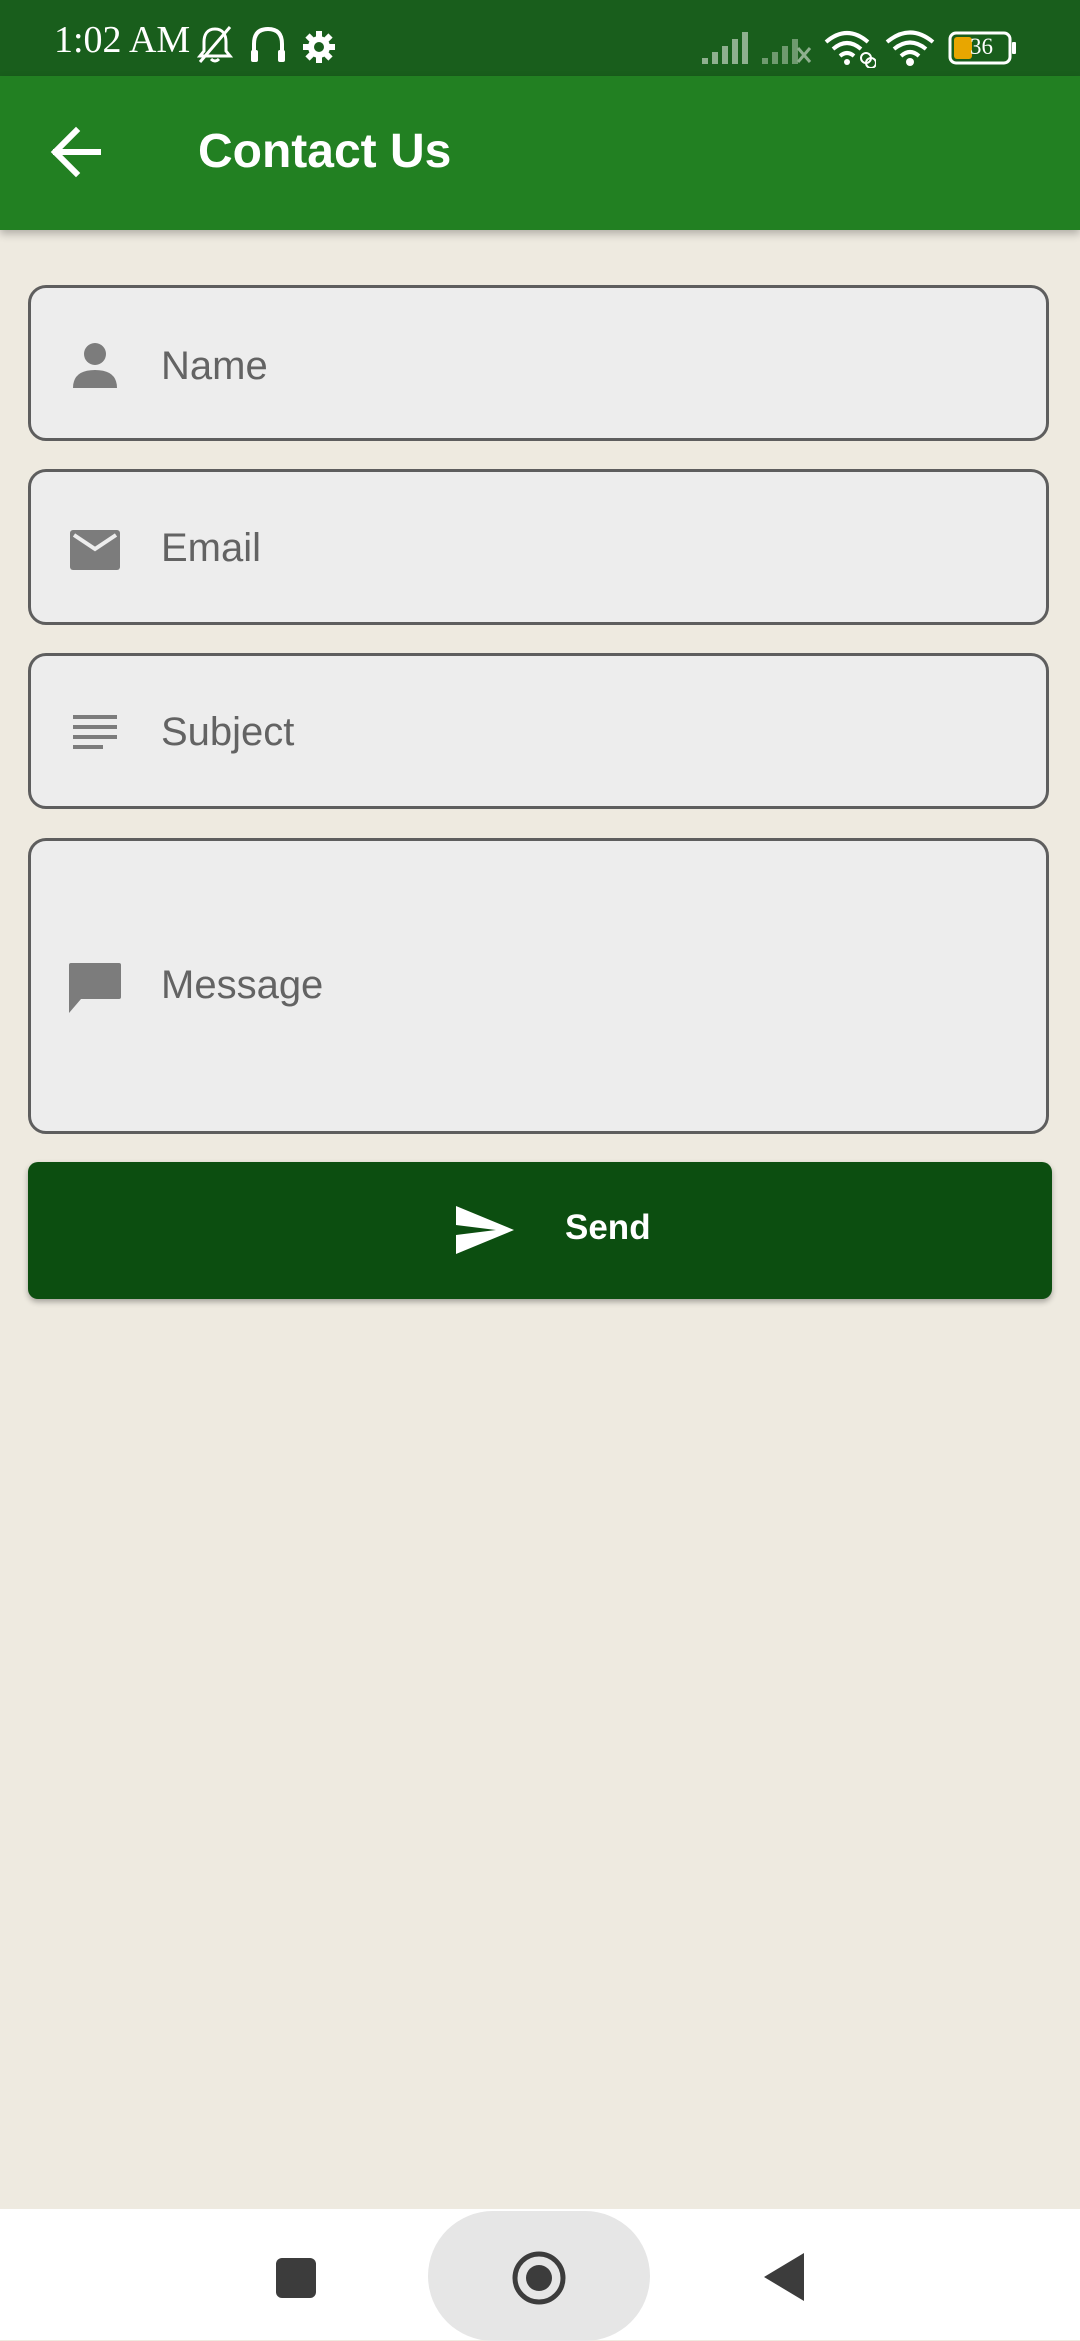  I want to click on signal-icon, so click(725, 48).